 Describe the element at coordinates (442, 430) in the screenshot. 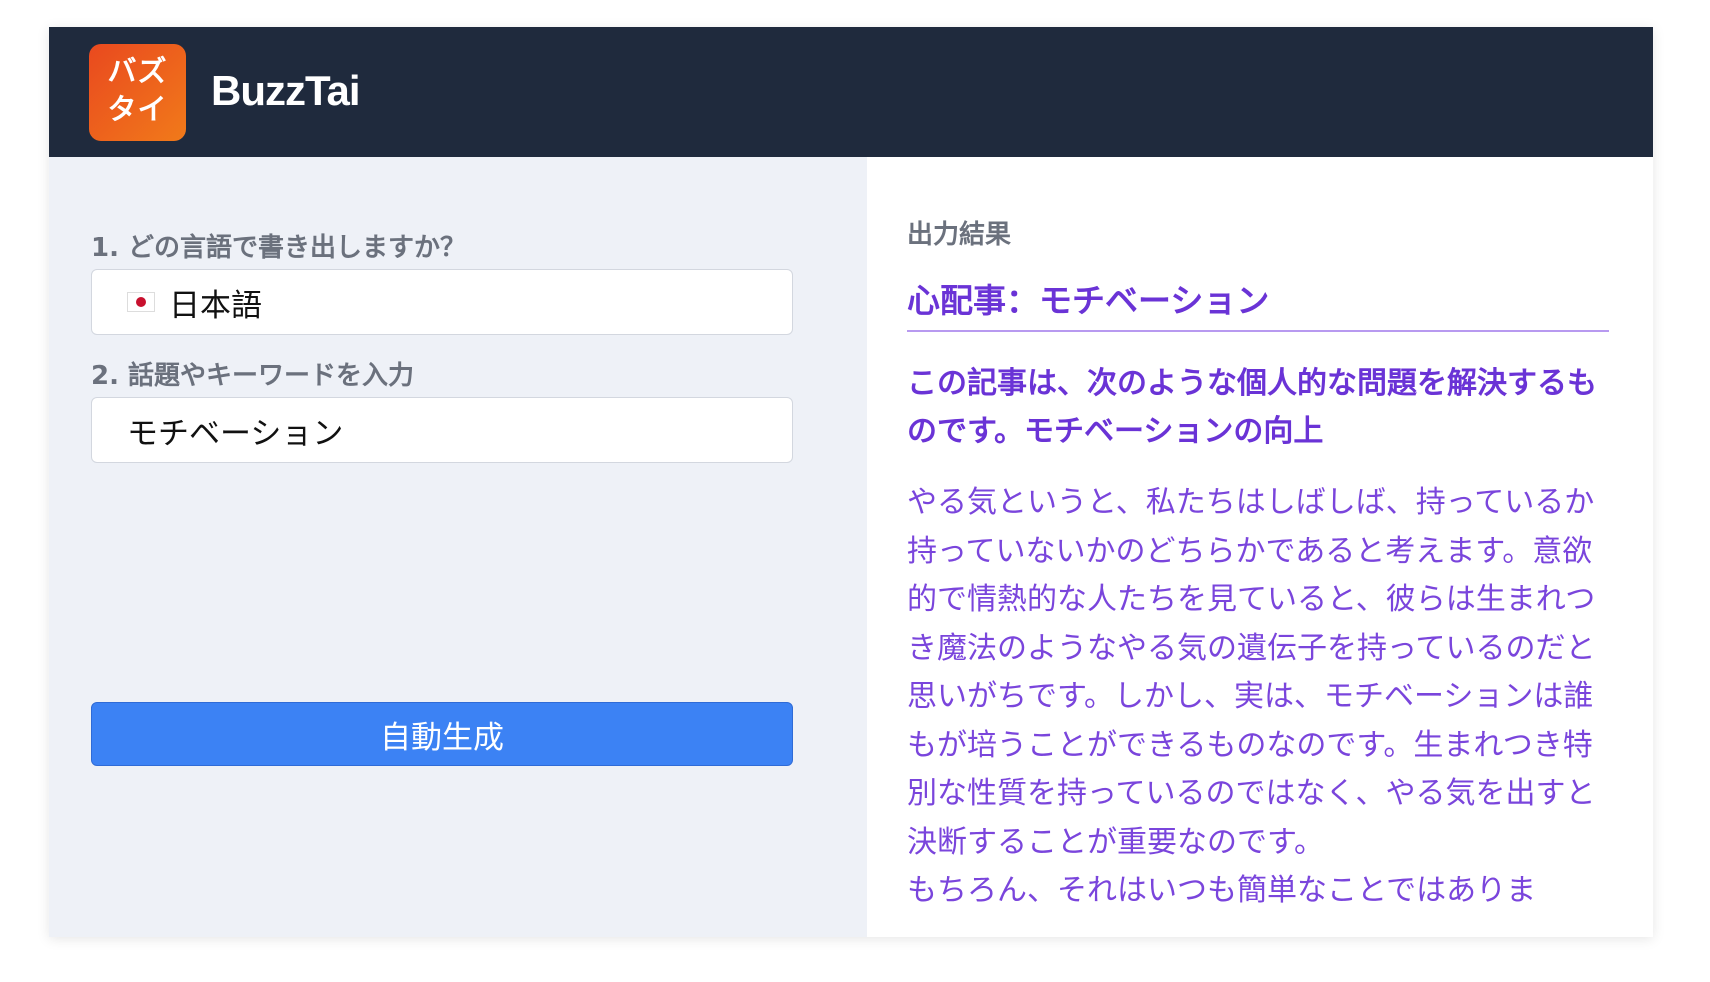

I see `topic-input: モチベーション` at that location.